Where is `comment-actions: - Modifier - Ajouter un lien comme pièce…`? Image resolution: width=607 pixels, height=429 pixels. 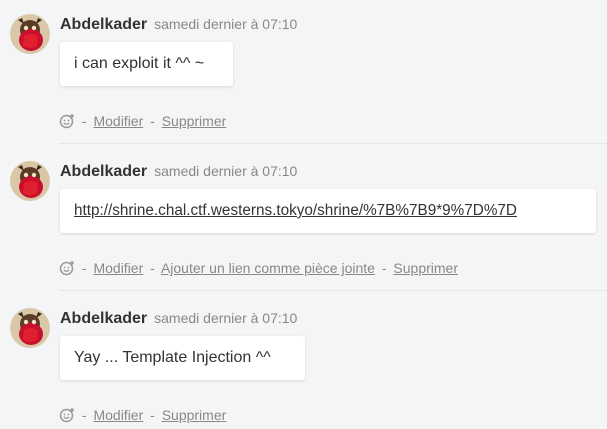
comment-actions: - Modifier - Ajouter un lien comme pièce… is located at coordinates (258, 268).